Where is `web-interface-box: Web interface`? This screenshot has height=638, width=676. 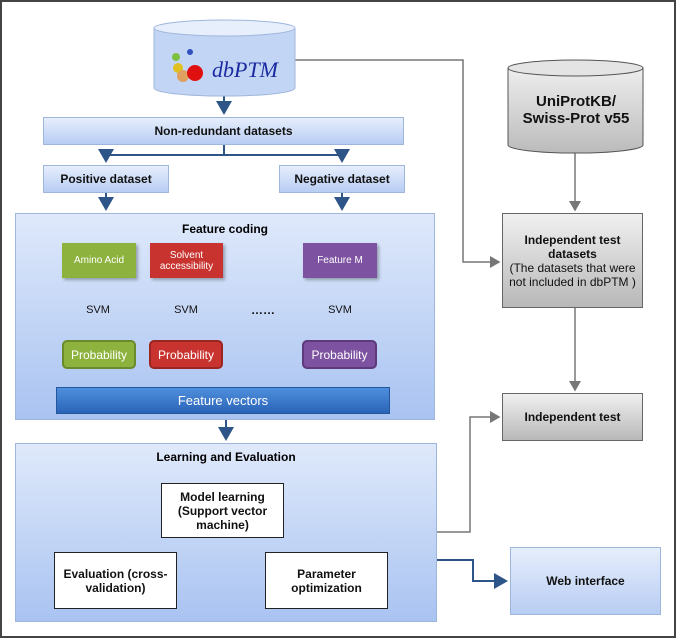
web-interface-box: Web interface is located at coordinates (585, 581).